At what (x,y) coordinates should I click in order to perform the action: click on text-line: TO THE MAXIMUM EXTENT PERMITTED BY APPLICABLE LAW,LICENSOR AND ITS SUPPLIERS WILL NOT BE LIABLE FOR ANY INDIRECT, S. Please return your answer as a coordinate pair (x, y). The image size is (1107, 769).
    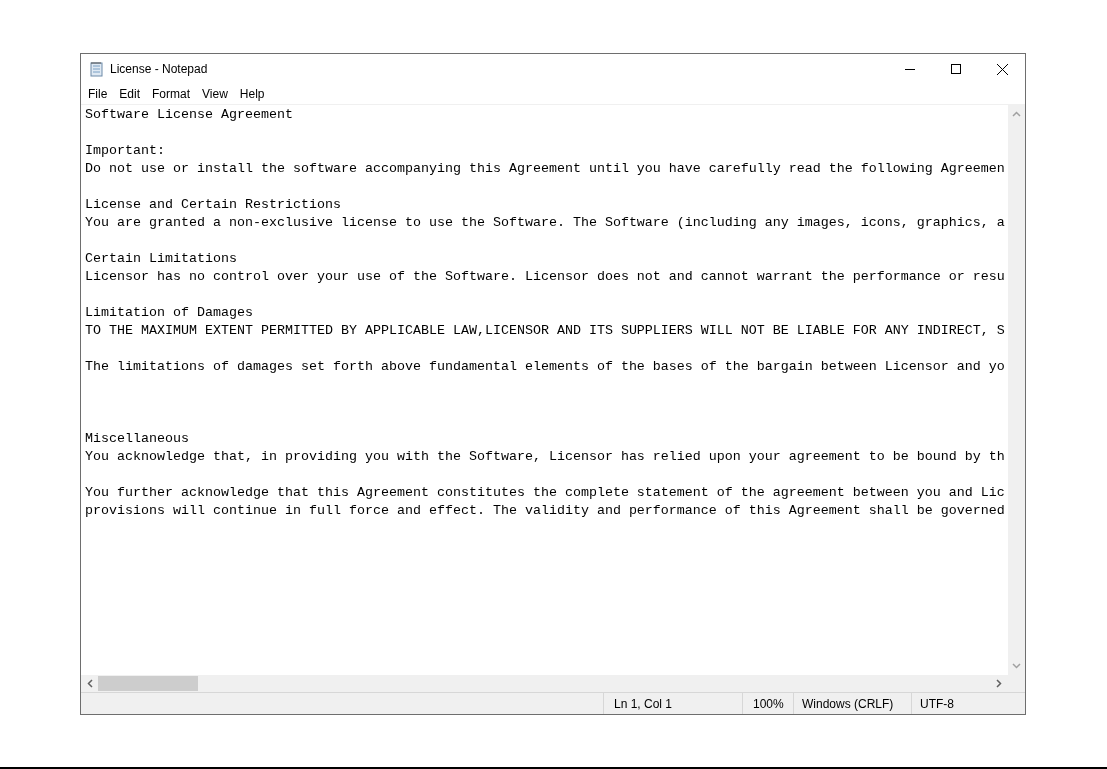
    Looking at the image, I should click on (545, 331).